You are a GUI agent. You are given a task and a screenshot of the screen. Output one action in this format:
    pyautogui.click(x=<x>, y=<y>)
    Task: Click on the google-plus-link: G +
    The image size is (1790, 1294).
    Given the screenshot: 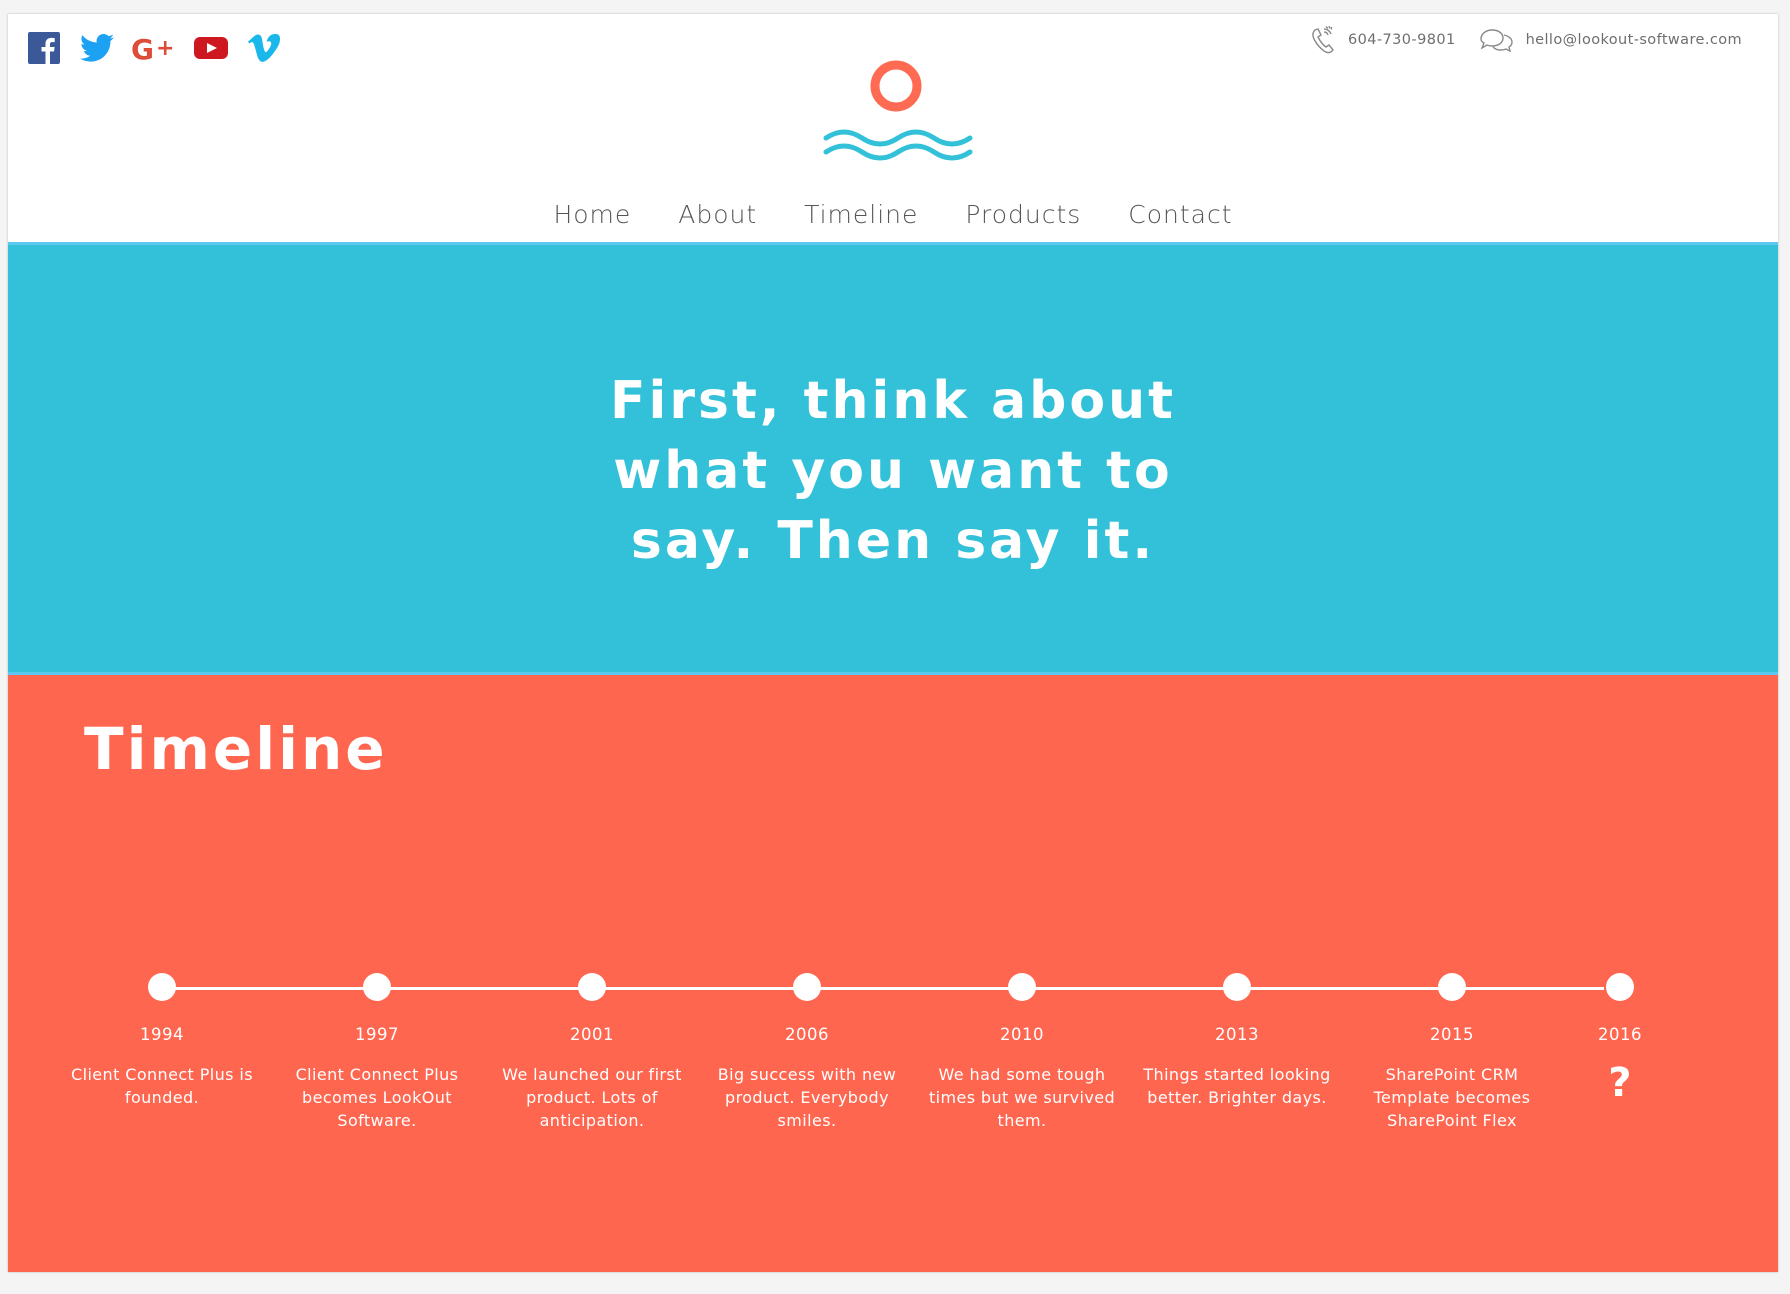 What is the action you would take?
    pyautogui.click(x=154, y=48)
    